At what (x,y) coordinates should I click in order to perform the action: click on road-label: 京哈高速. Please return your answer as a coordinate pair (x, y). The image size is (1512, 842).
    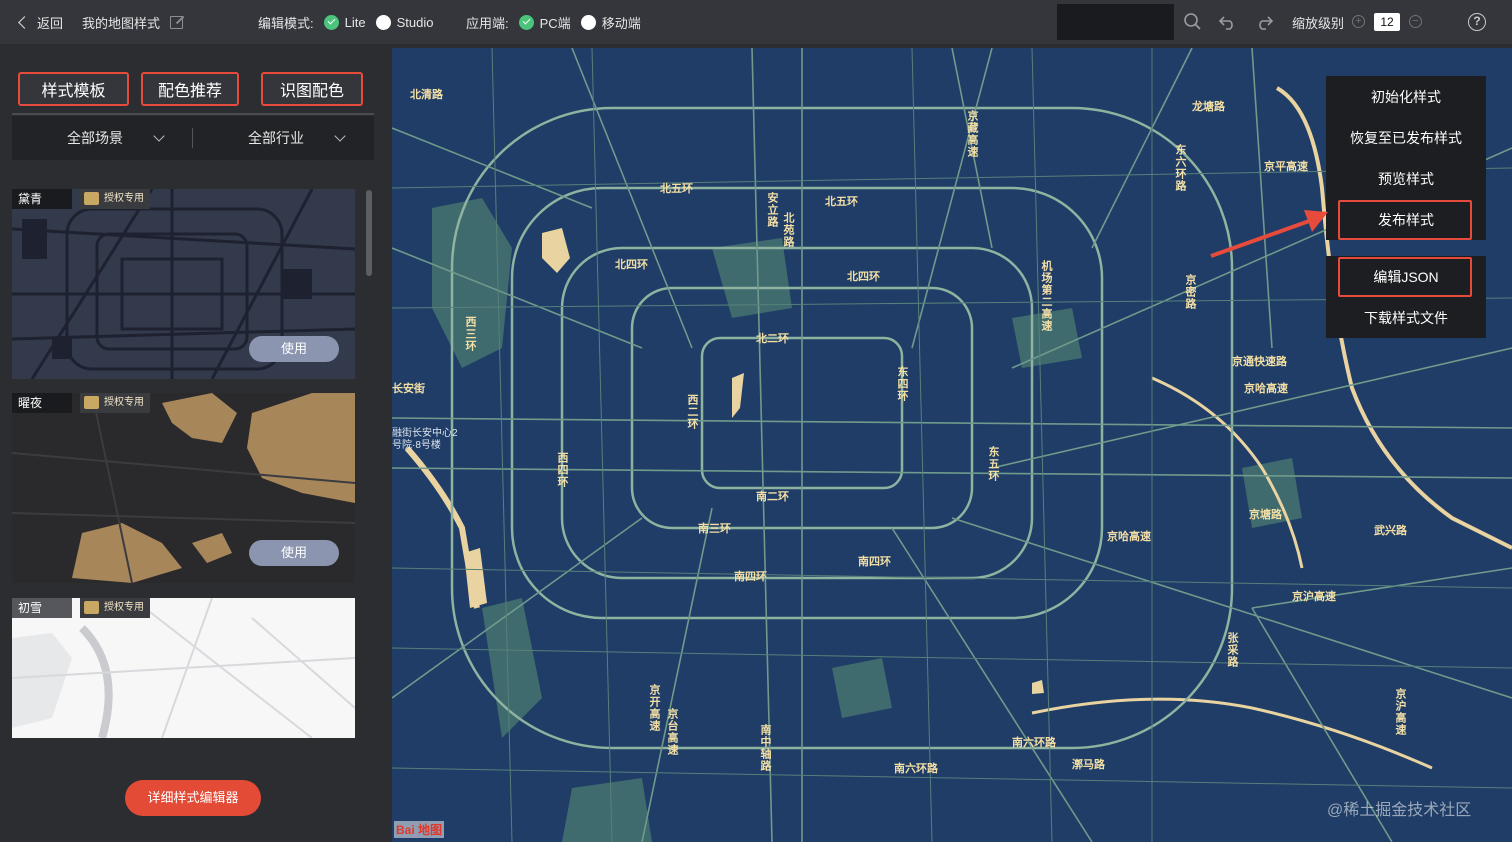
    Looking at the image, I should click on (1266, 389).